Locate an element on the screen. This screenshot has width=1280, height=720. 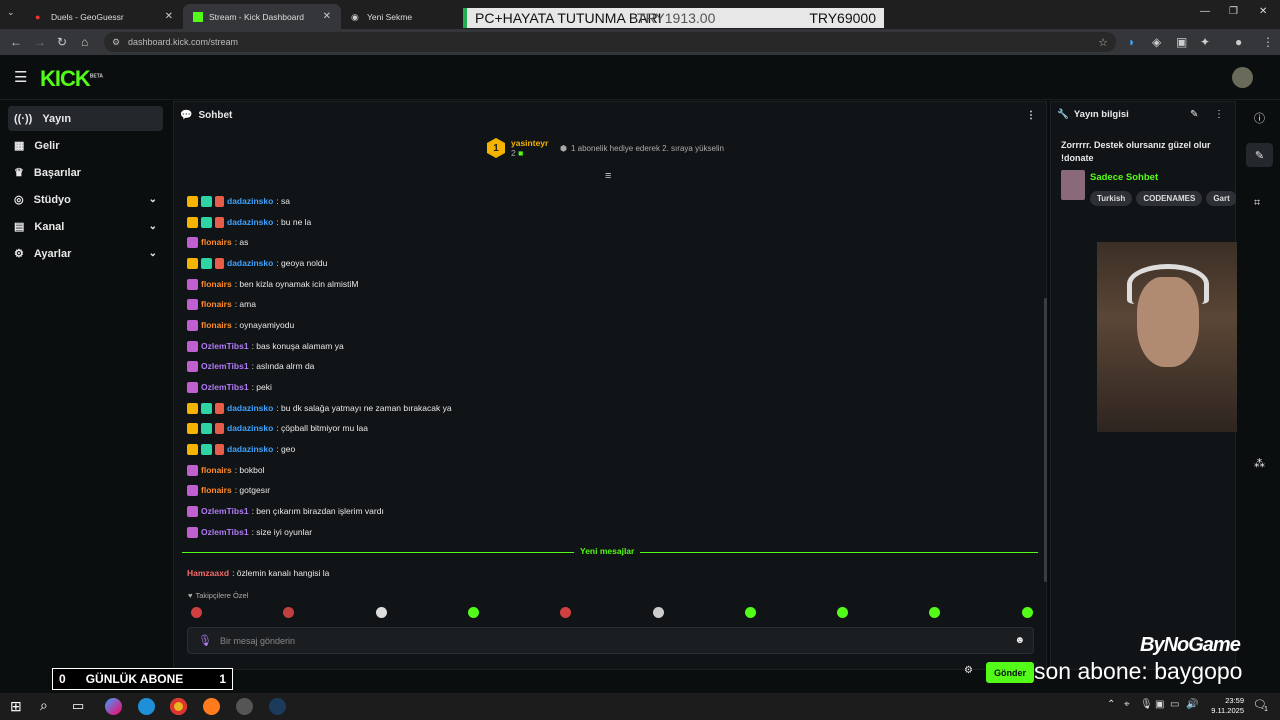
back-icon: ← is located at coordinates (16, 42).